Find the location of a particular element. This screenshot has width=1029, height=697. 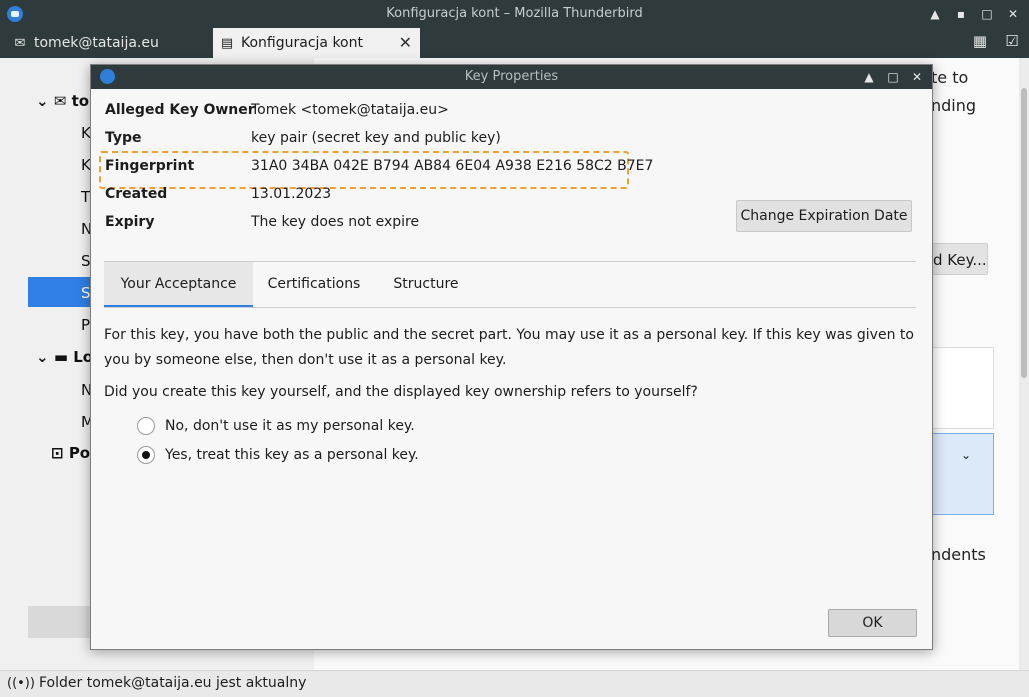

owner-value: Tomek <tomek@tataija.eu> is located at coordinates (350, 110).